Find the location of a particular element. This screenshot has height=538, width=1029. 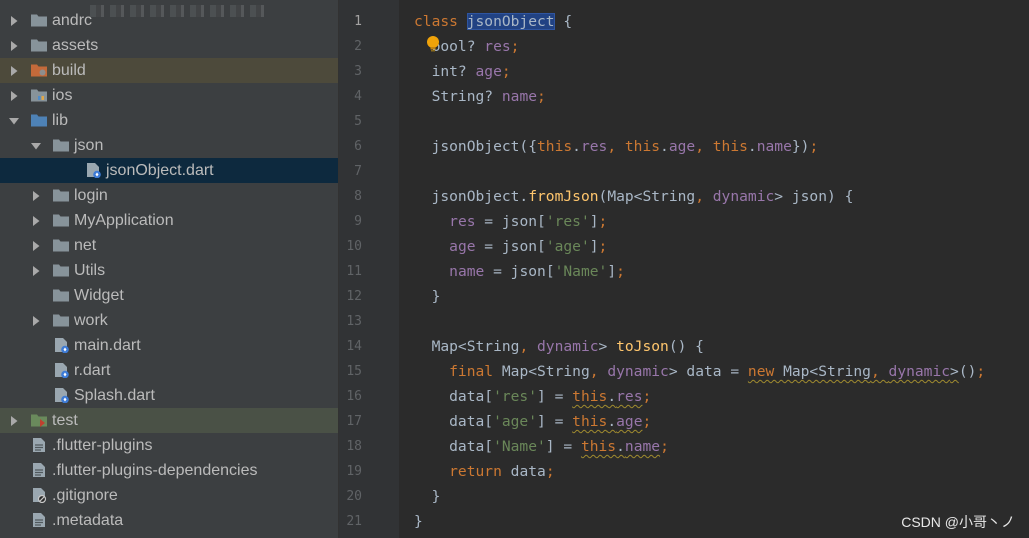

code-token: 'age' is located at coordinates (515, 421).